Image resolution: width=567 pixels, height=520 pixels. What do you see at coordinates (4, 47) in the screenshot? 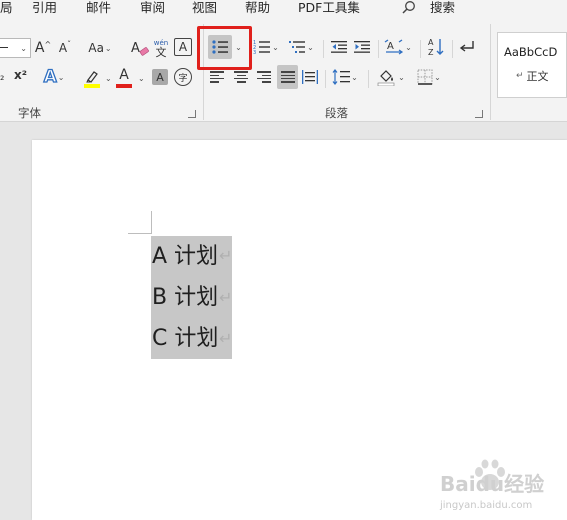
I see `font-size-dash` at bounding box center [4, 47].